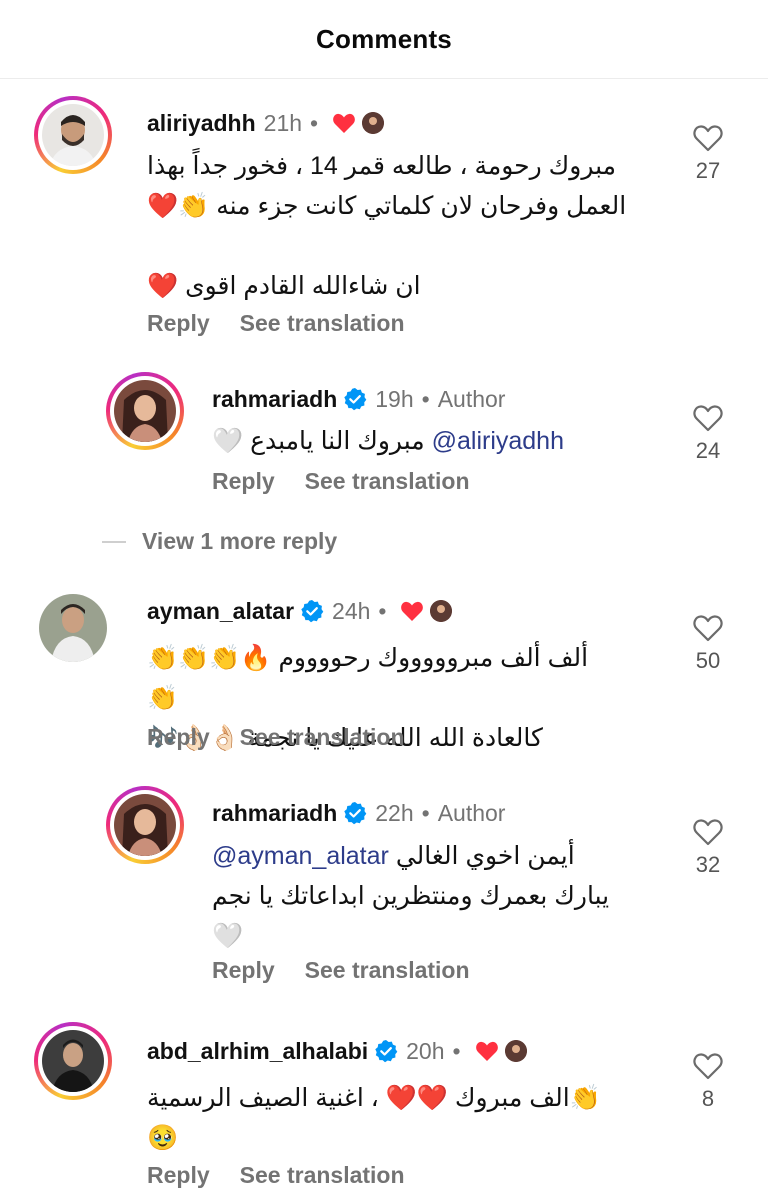 The width and height of the screenshot is (768, 1200). Describe the element at coordinates (201, 123) in the screenshot. I see `username: aliriyadhh` at that location.